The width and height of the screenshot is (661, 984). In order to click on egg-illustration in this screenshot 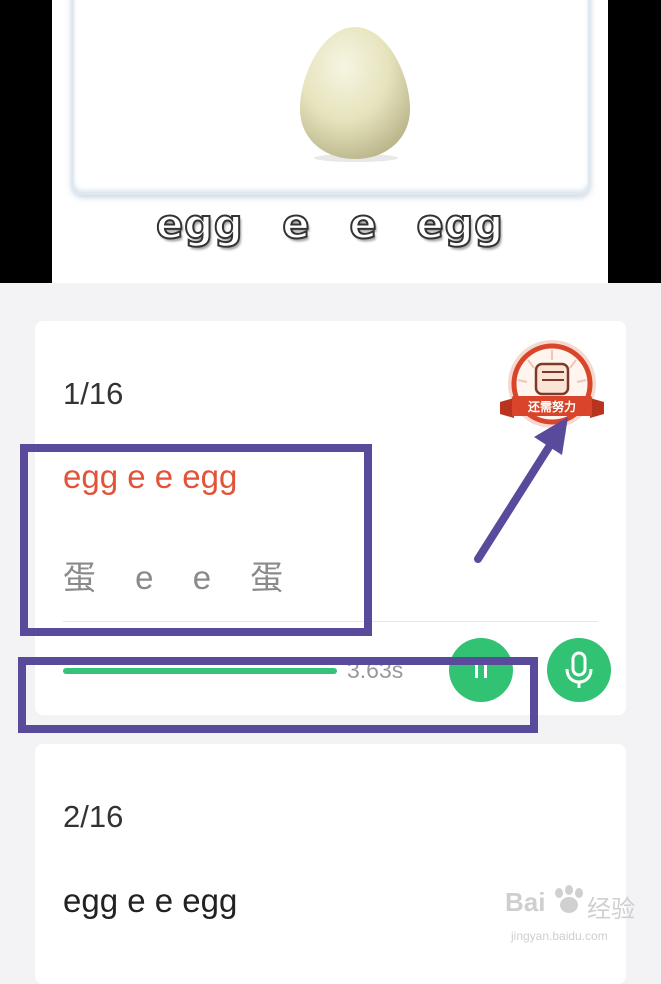, I will do `click(355, 94)`.